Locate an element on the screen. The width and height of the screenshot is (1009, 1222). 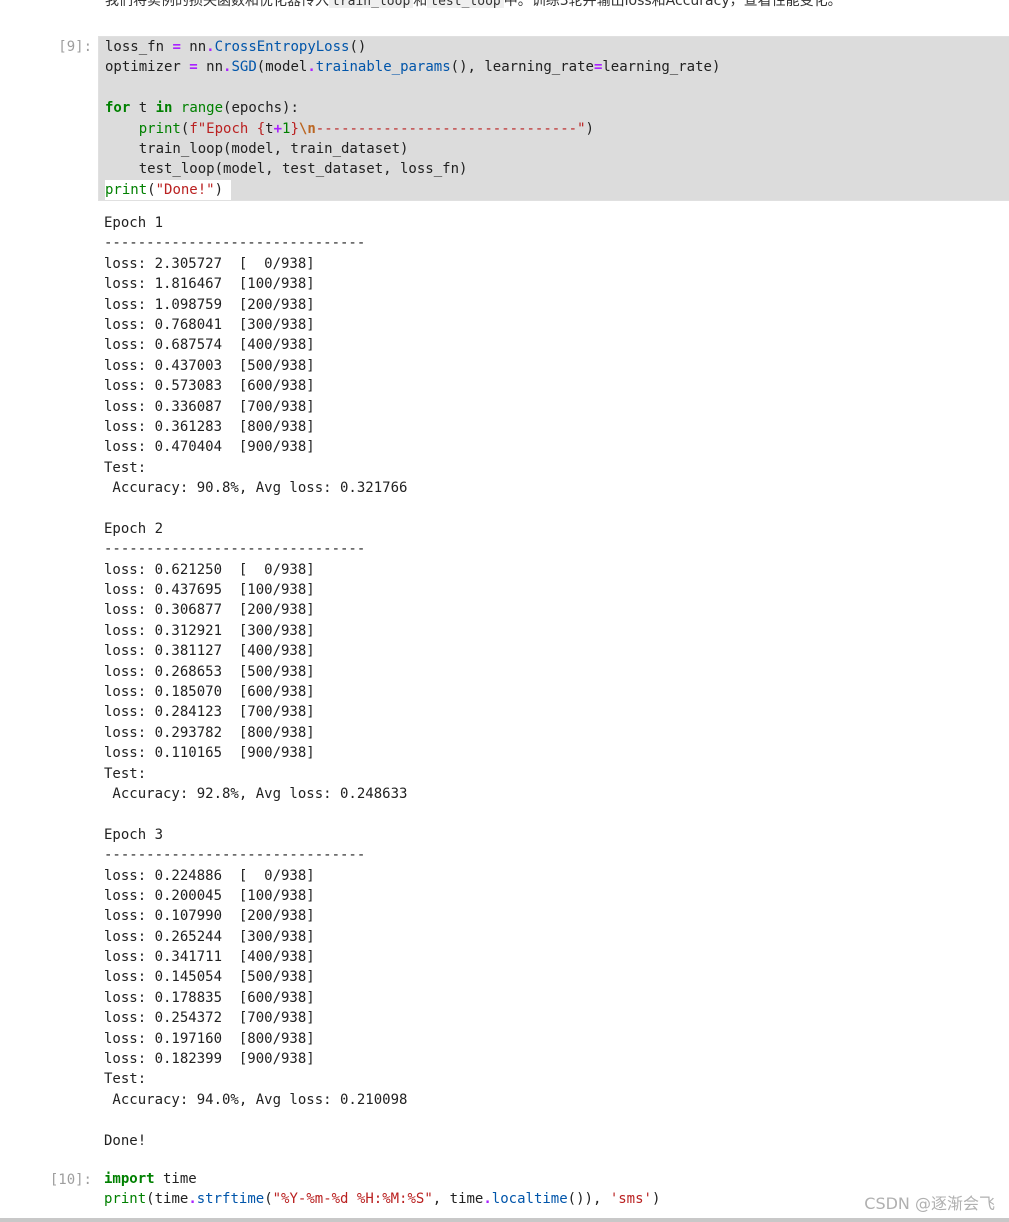
output-line: loss: 0.268653 [500/938] is located at coordinates (209, 671).